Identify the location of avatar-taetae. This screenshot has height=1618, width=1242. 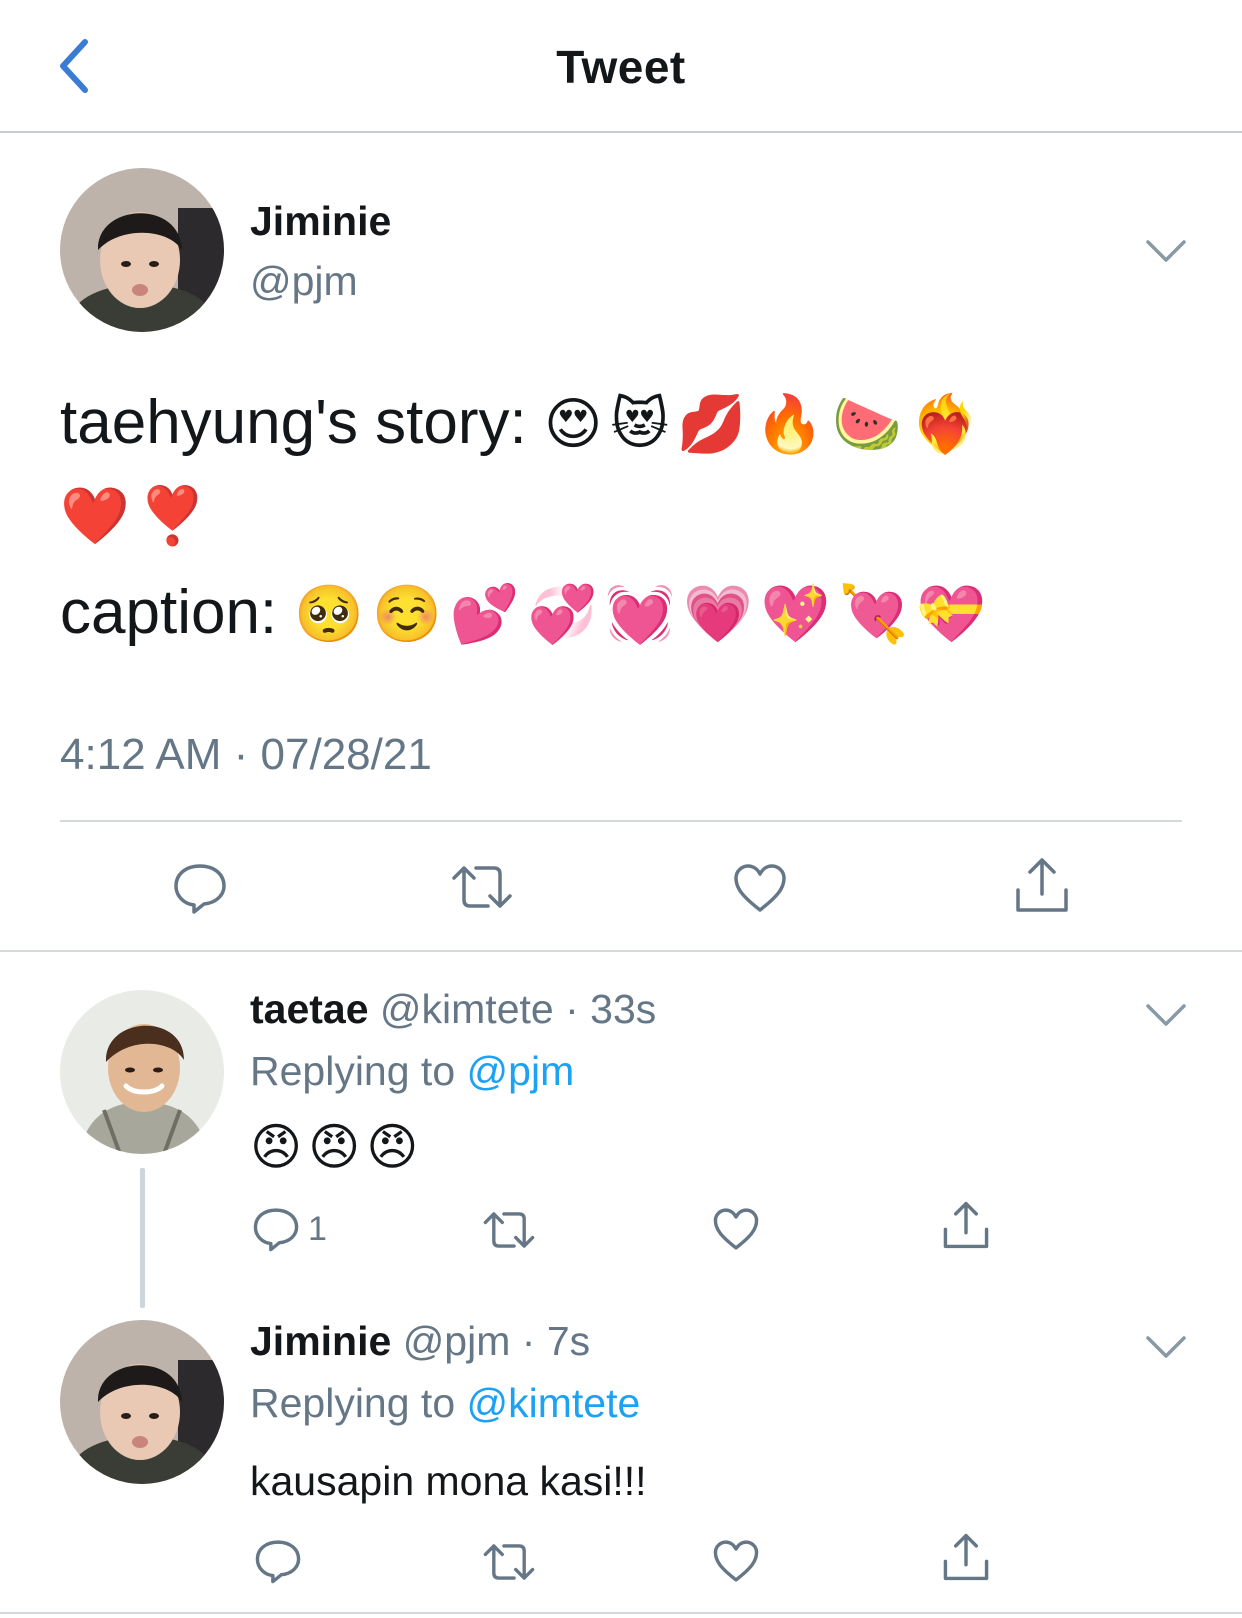
(142, 1072).